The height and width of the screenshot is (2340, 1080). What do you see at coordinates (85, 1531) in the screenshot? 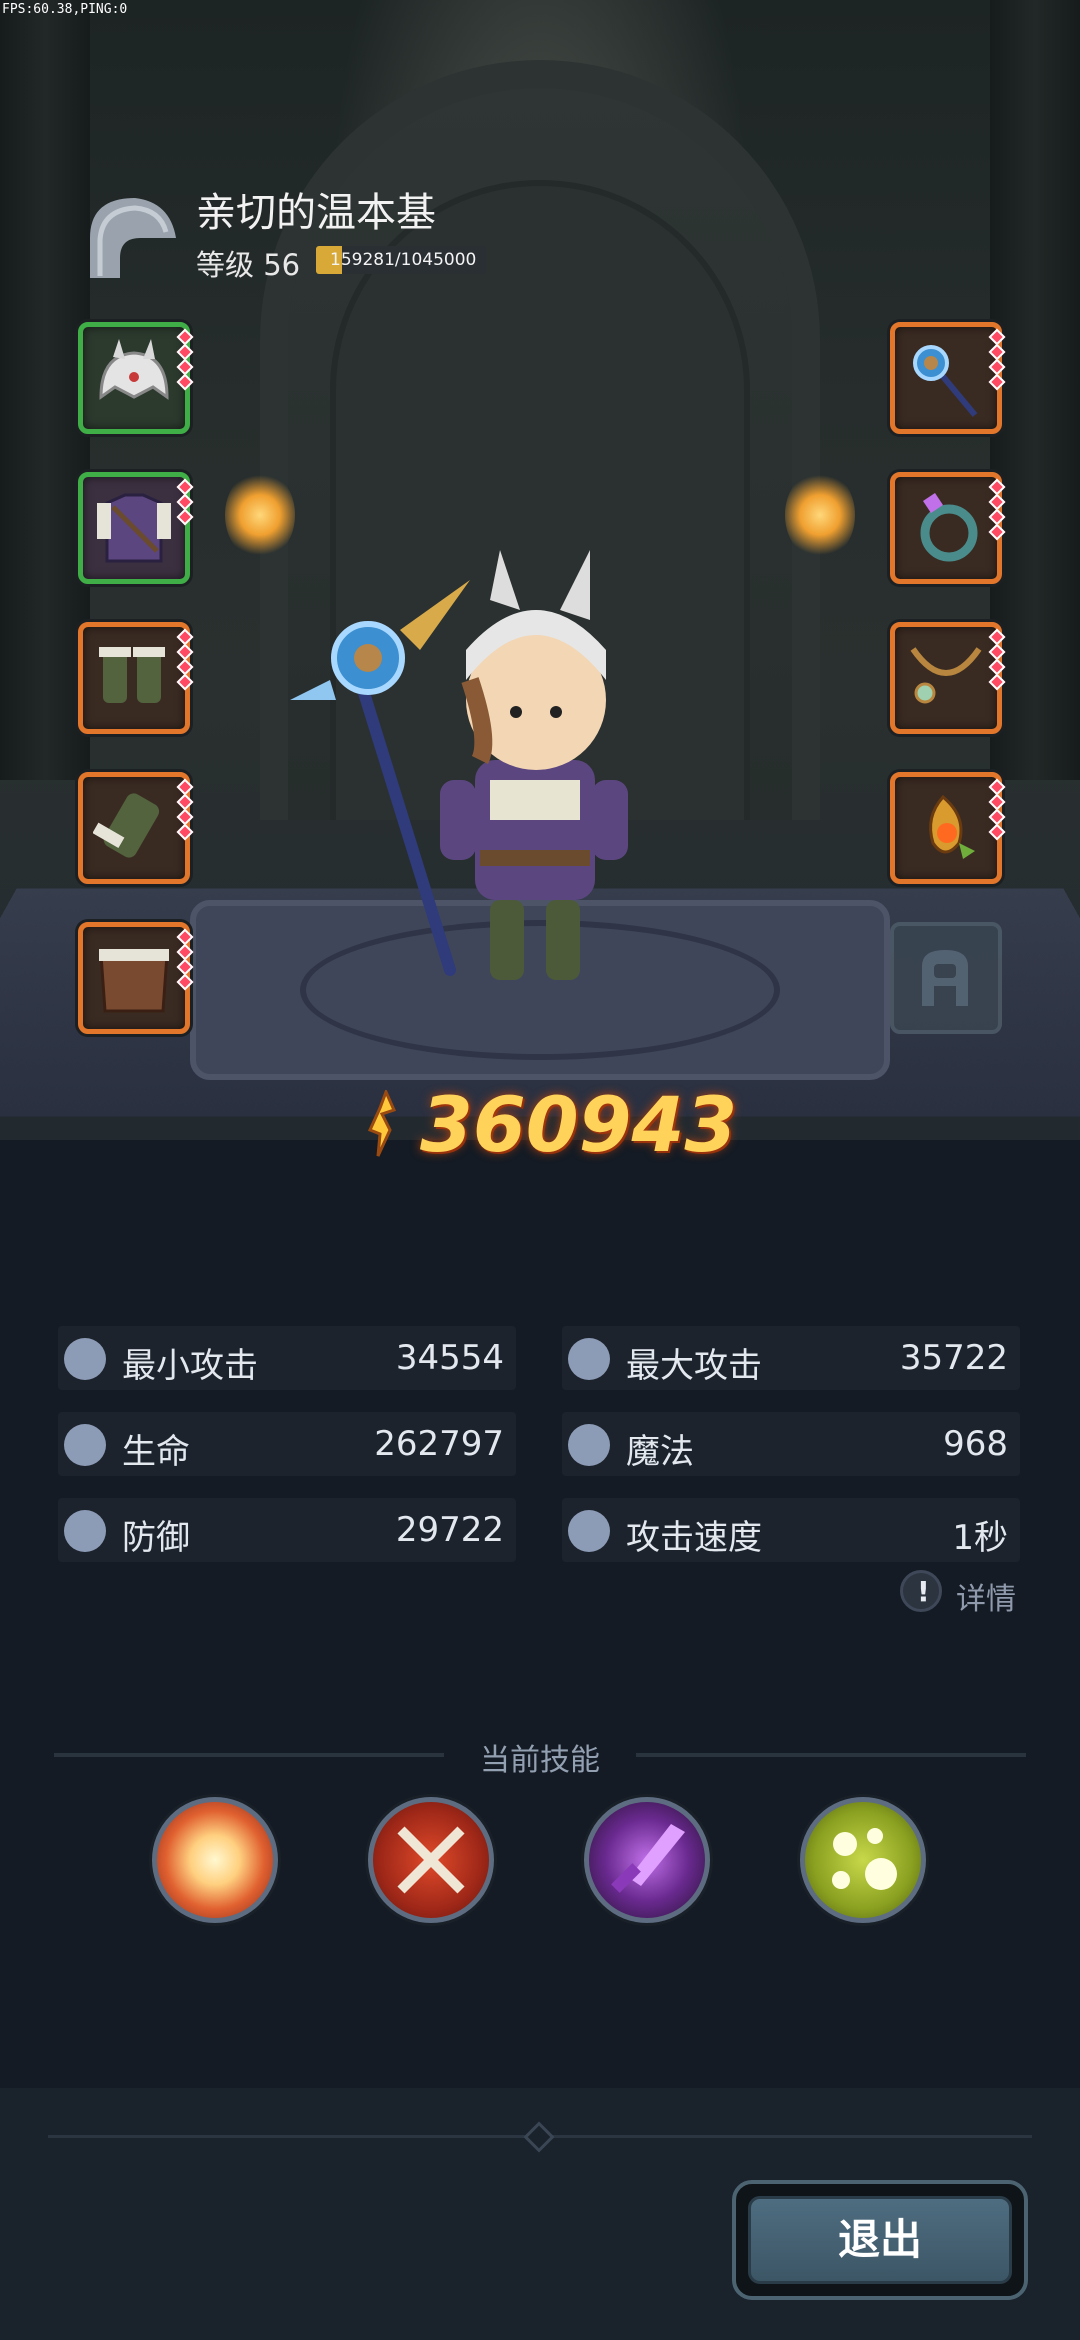
I see `shield-icon` at bounding box center [85, 1531].